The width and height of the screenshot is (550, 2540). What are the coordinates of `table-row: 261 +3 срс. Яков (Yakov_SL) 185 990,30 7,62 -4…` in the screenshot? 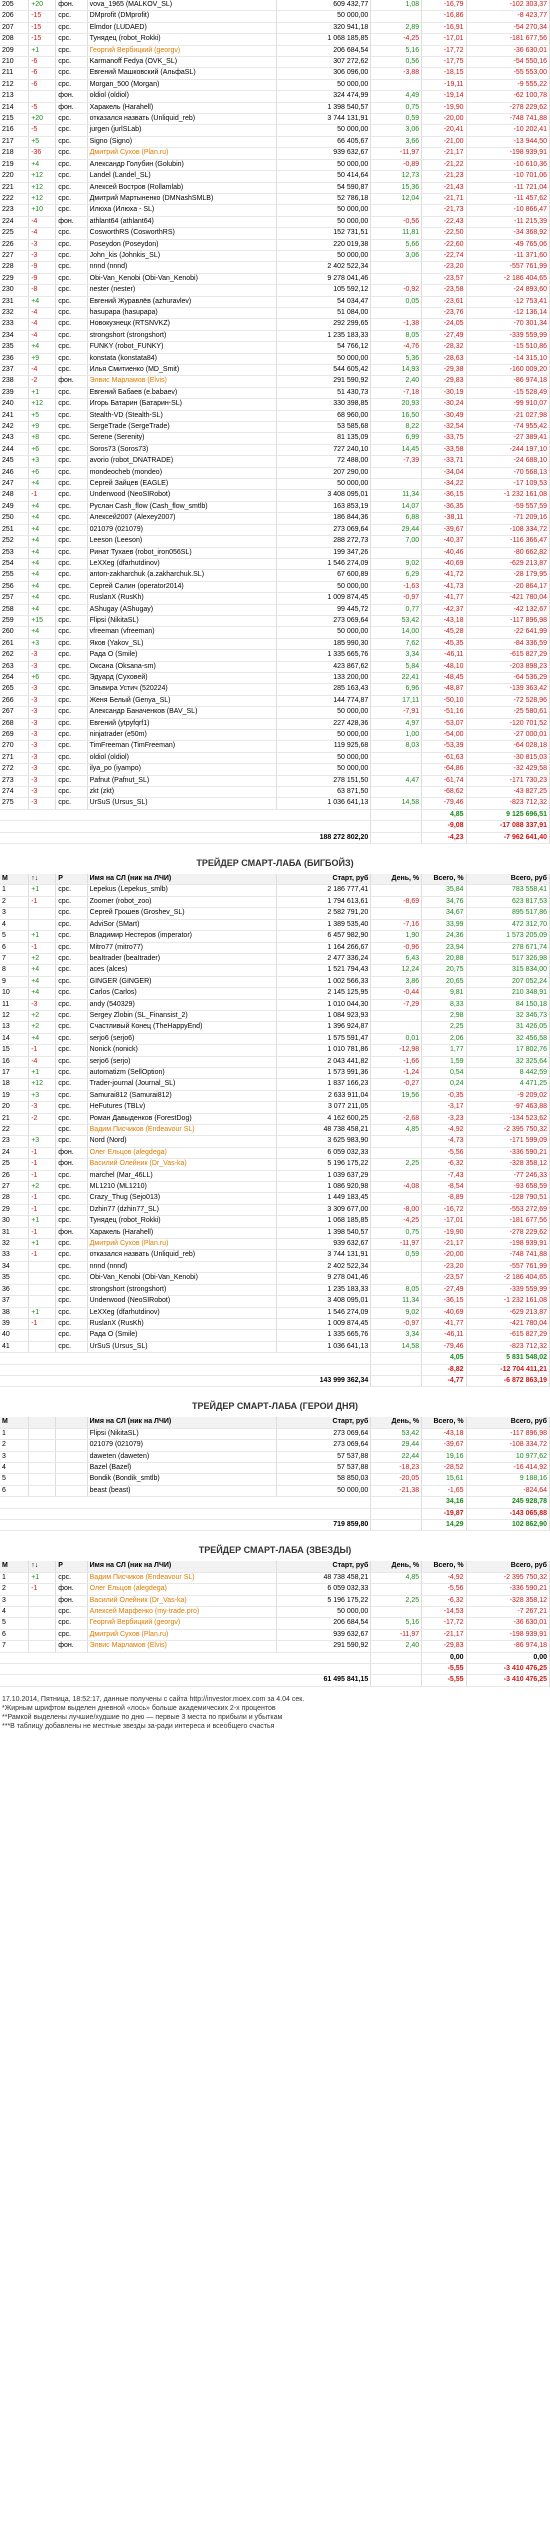 It's located at (275, 644).